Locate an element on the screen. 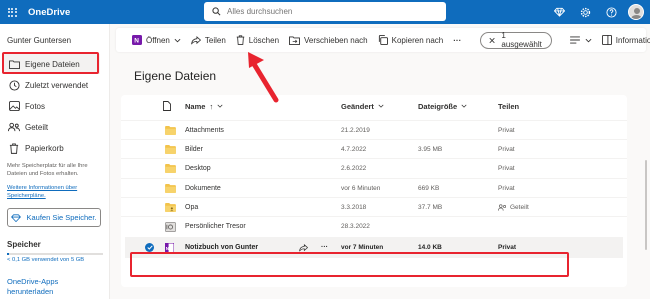  settings-button is located at coordinates (585, 12).